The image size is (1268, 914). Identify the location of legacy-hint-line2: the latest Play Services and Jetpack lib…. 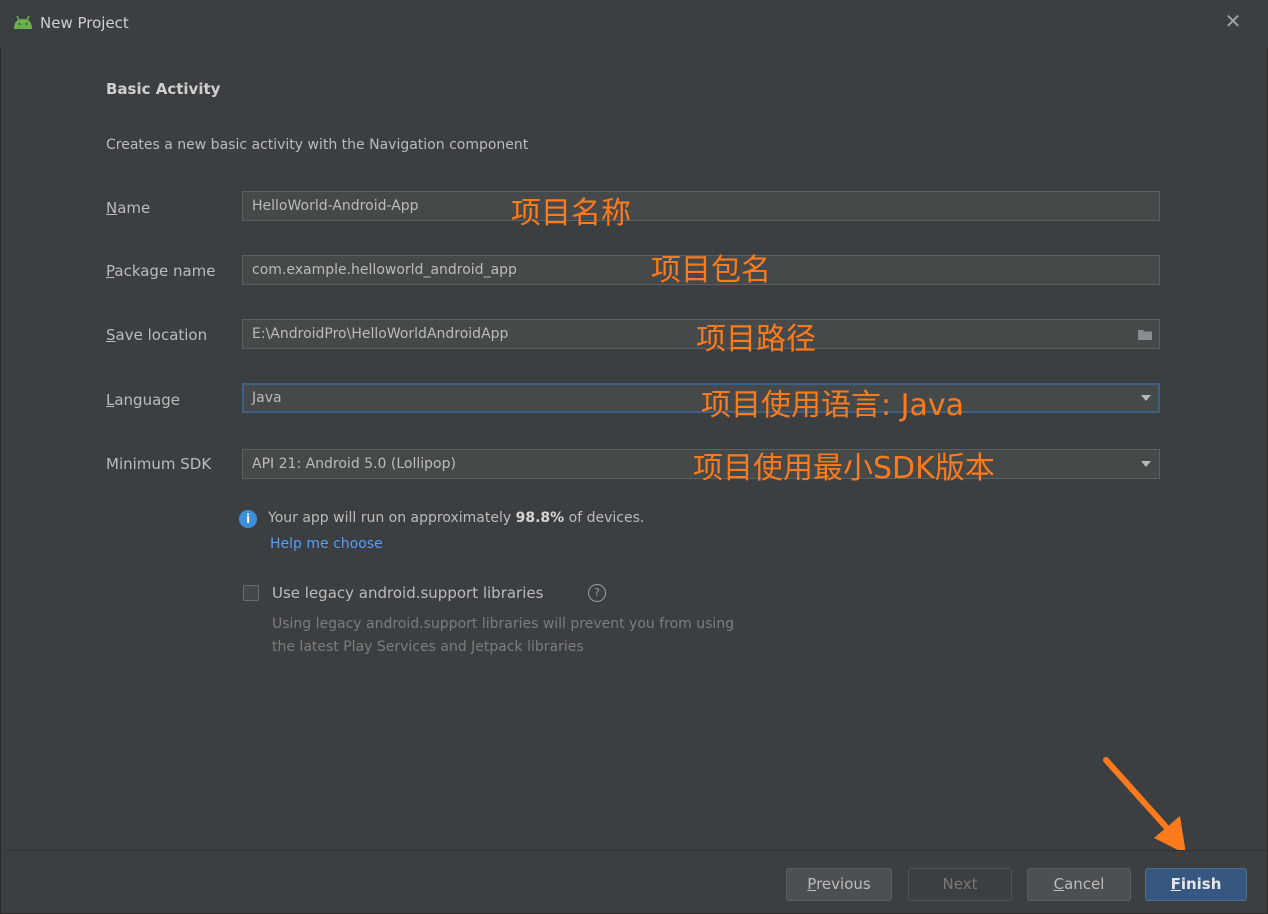
(428, 647).